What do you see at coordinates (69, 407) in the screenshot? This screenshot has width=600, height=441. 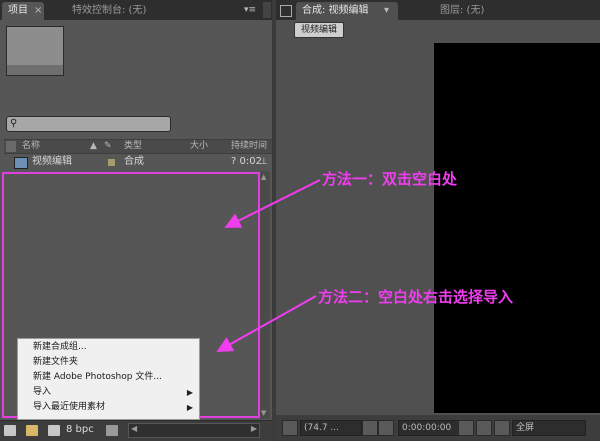 I see `menu-item-import-recent-label: 导入最近使用素材` at bounding box center [69, 407].